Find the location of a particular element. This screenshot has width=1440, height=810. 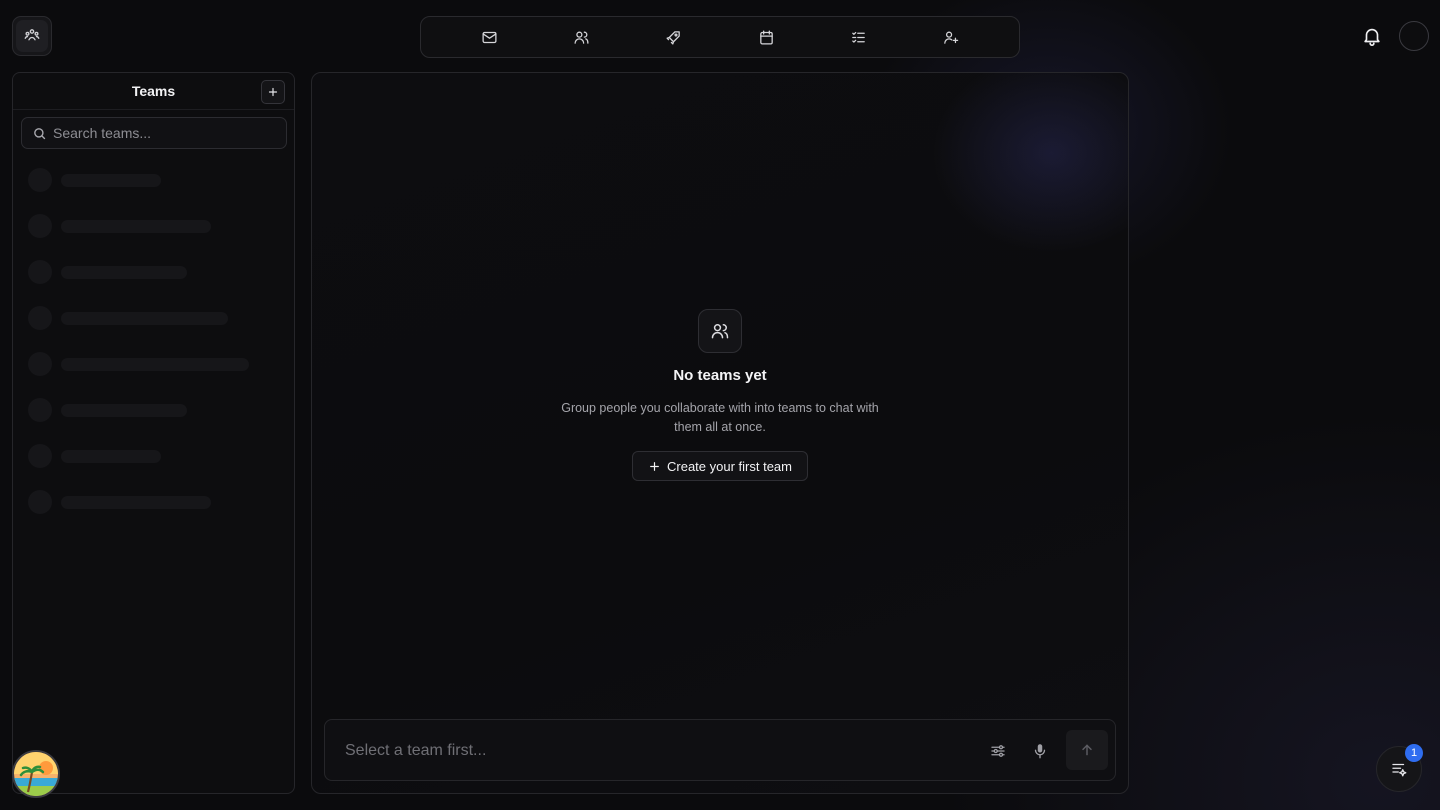

nav-invite-button is located at coordinates (951, 37).